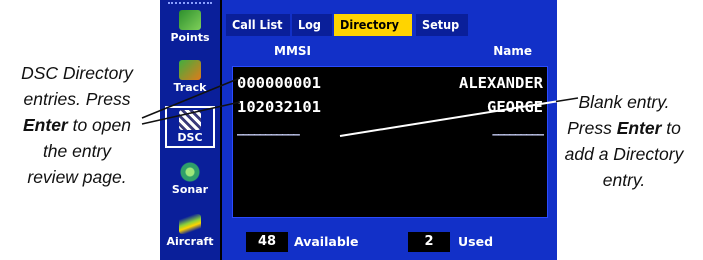 The image size is (703, 260). I want to click on sidebar-item-sonar: Sonar, so click(190, 181).